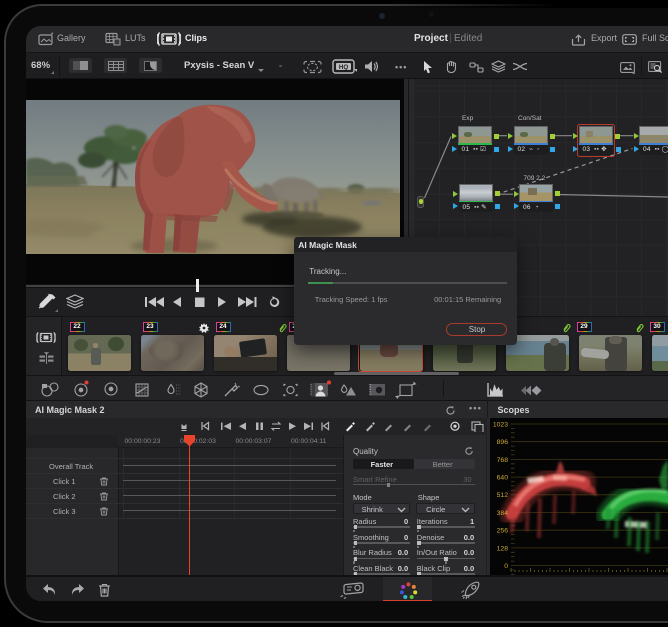 The image size is (668, 627). I want to click on svg-text: HQ, so click(343, 67).